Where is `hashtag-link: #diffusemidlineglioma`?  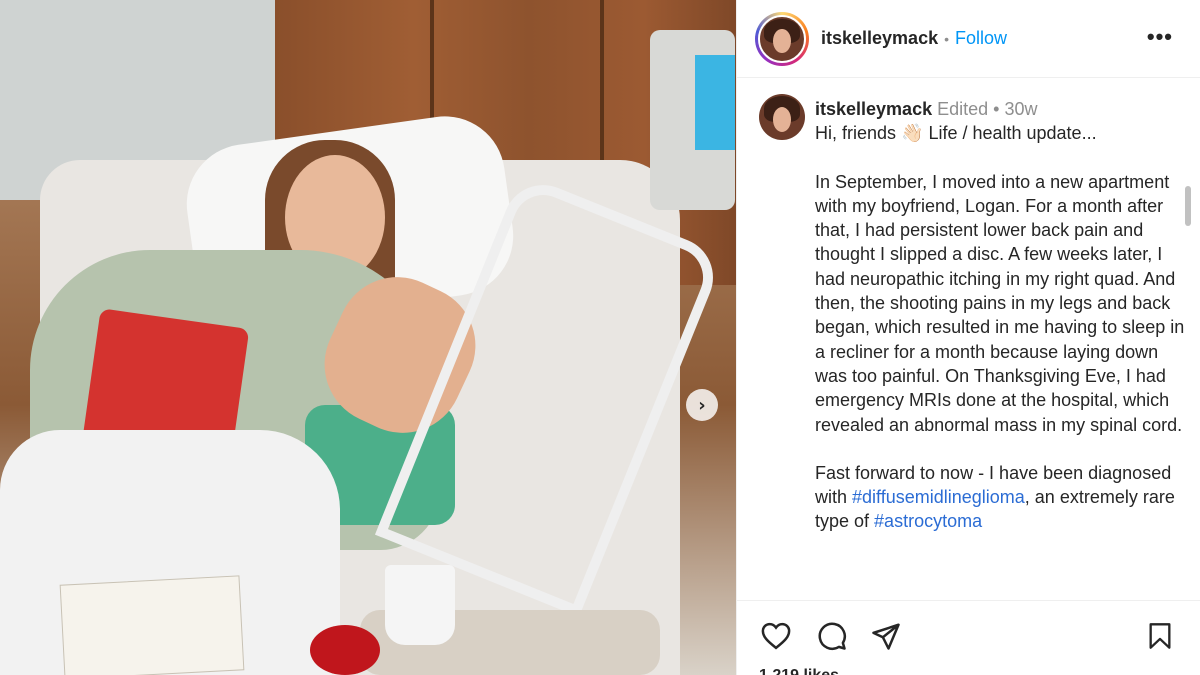 hashtag-link: #diffusemidlineglioma is located at coordinates (938, 497).